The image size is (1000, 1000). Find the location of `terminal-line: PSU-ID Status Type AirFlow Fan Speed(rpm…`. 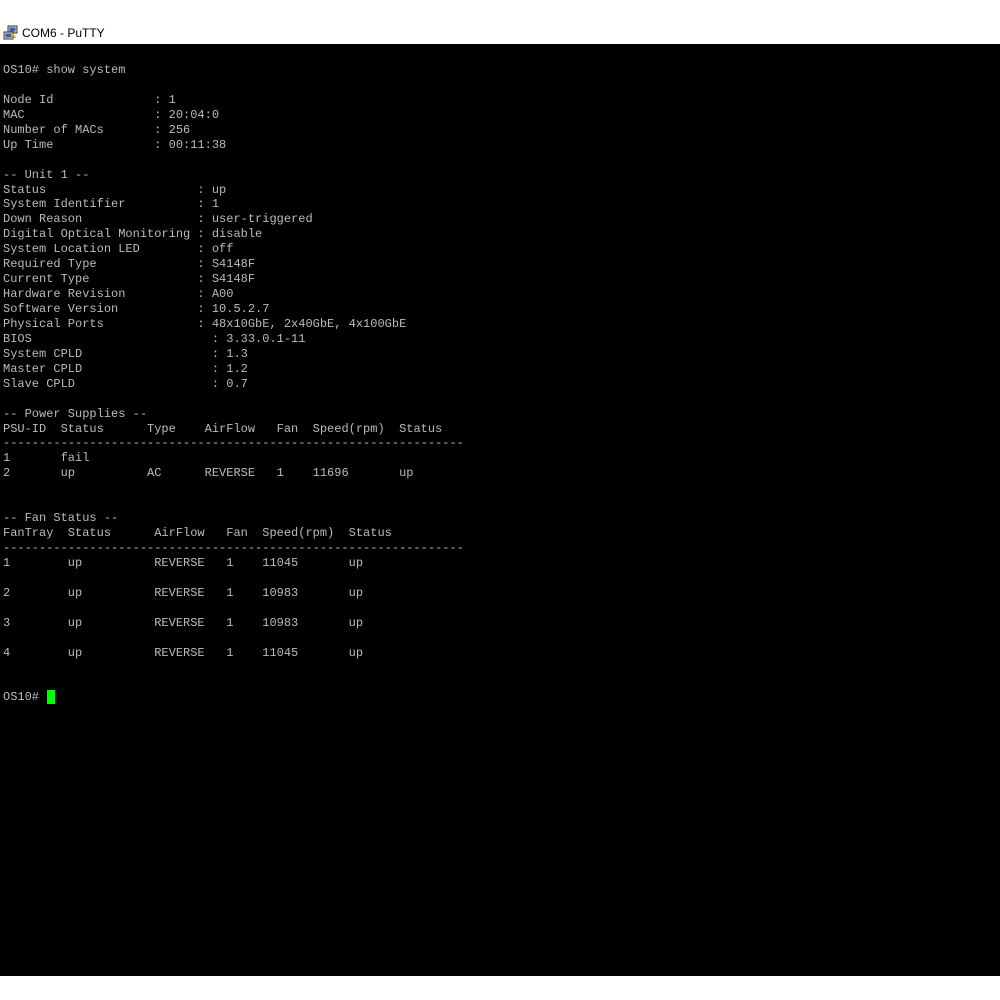

terminal-line: PSU-ID Status Type AirFlow Fan Speed(rpm… is located at coordinates (223, 428).